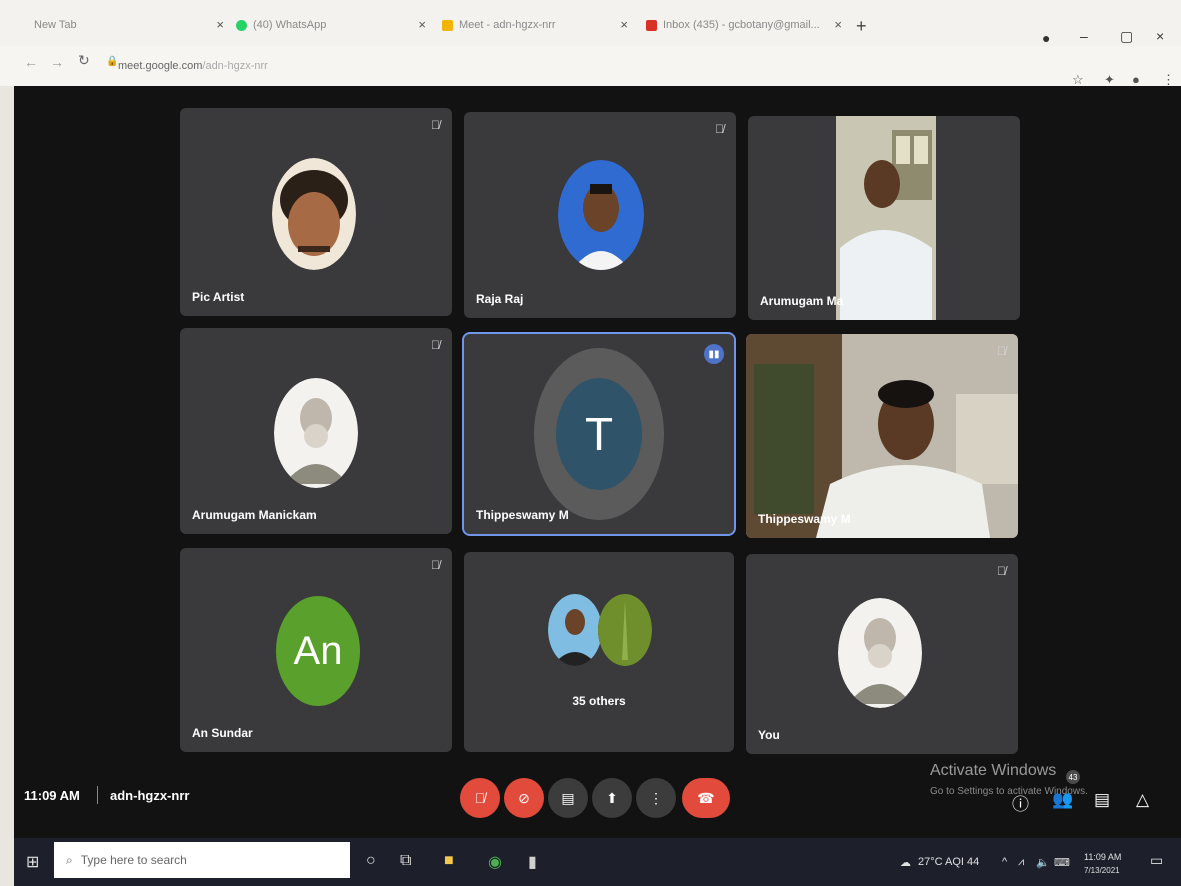  I want to click on close-window-icon: ×, so click(1160, 36).